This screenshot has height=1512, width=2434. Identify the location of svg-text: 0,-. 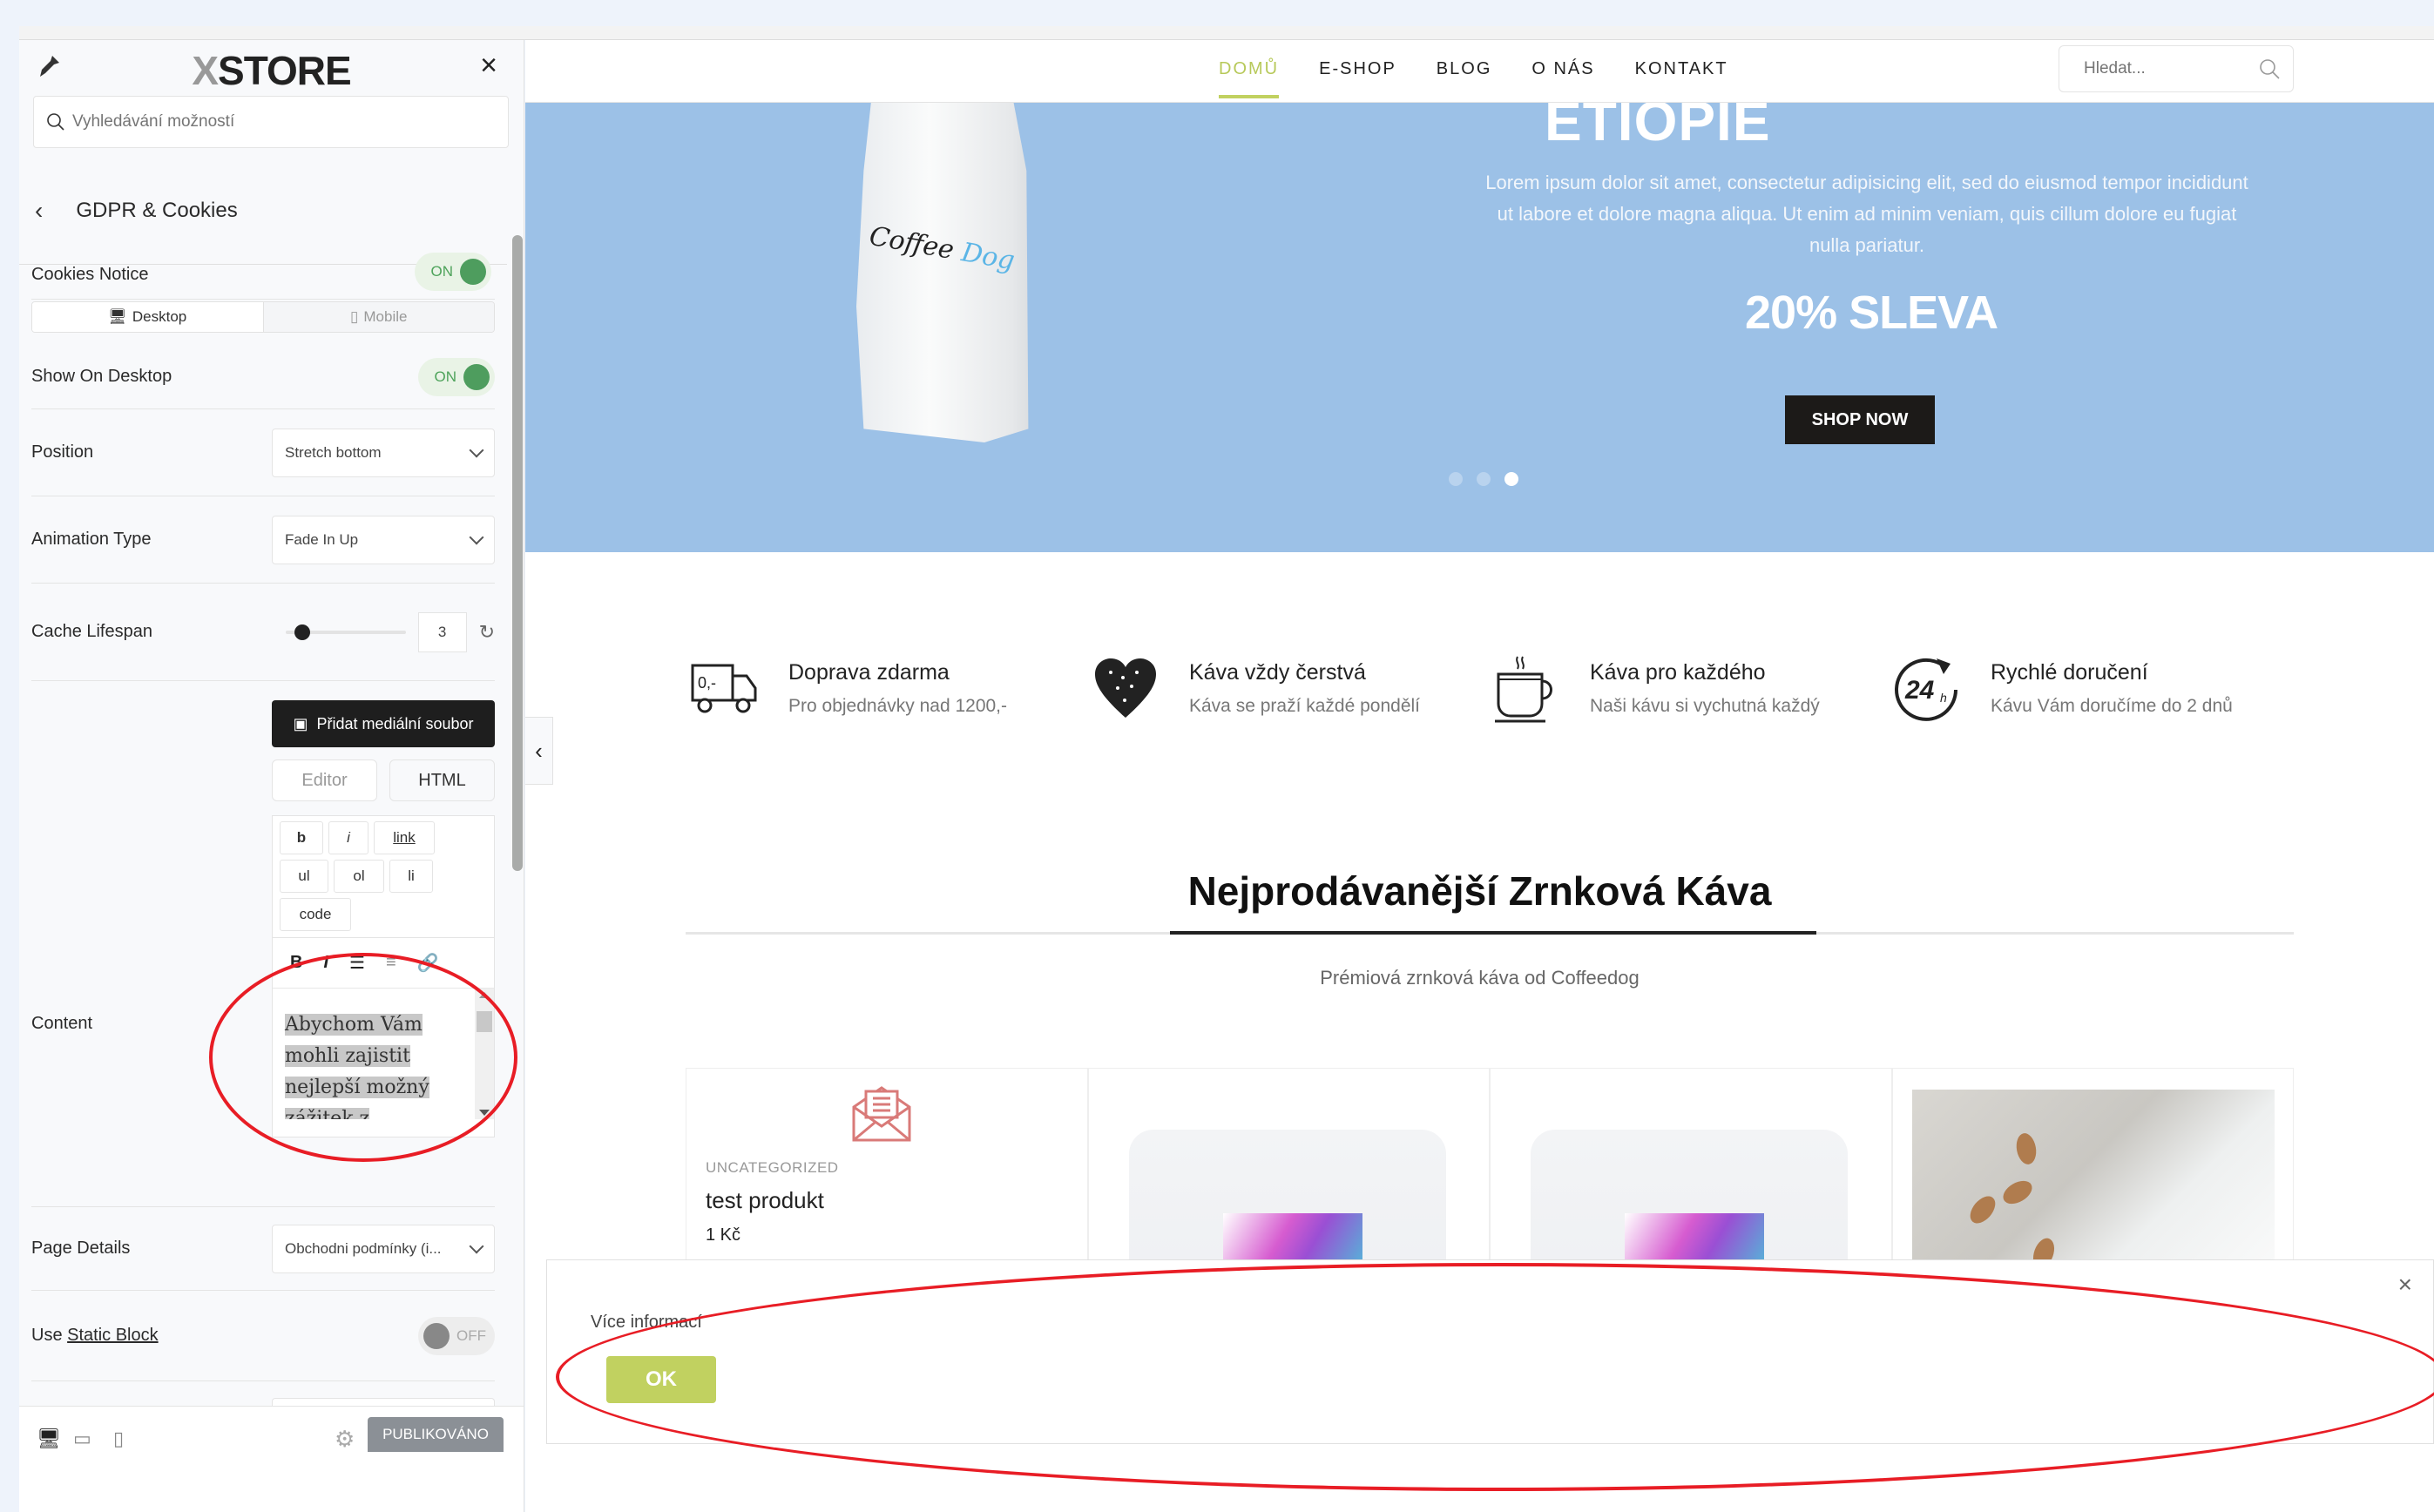
(707, 683).